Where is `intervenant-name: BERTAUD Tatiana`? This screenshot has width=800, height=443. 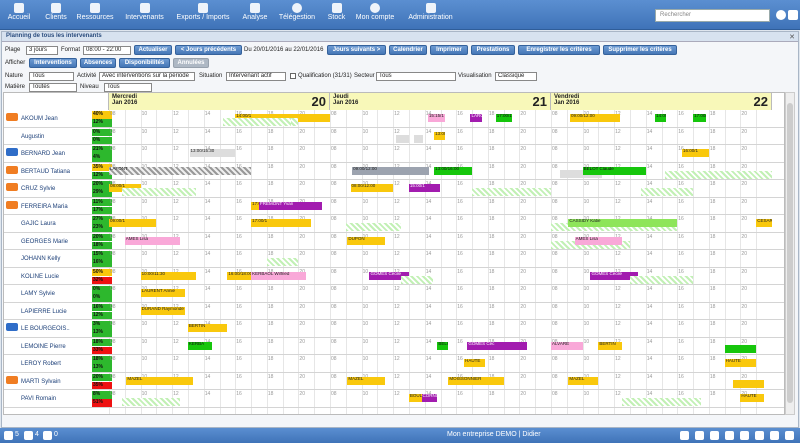
intervenant-name: BERTAUD Tatiana is located at coordinates (45, 172).